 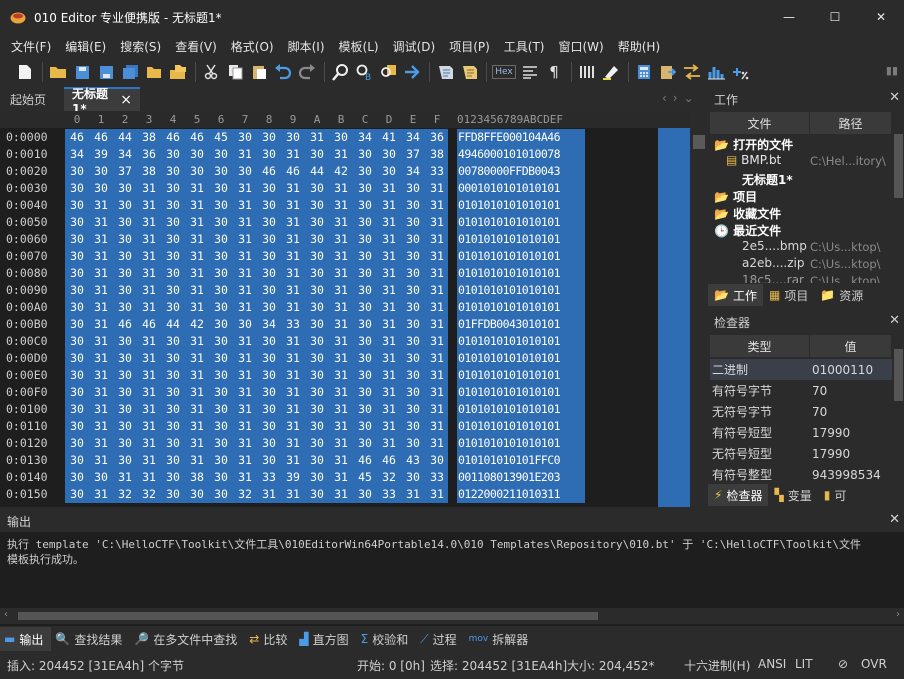 I want to click on maximize-button: ☐, so click(x=835, y=17).